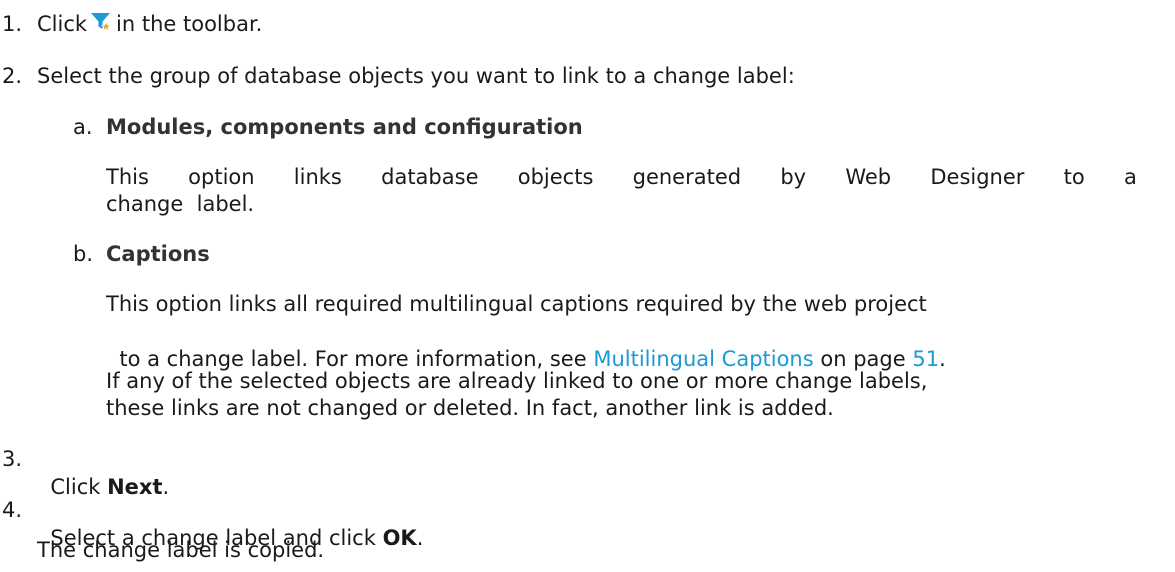  What do you see at coordinates (942, 359) in the screenshot?
I see `desc-text: .` at bounding box center [942, 359].